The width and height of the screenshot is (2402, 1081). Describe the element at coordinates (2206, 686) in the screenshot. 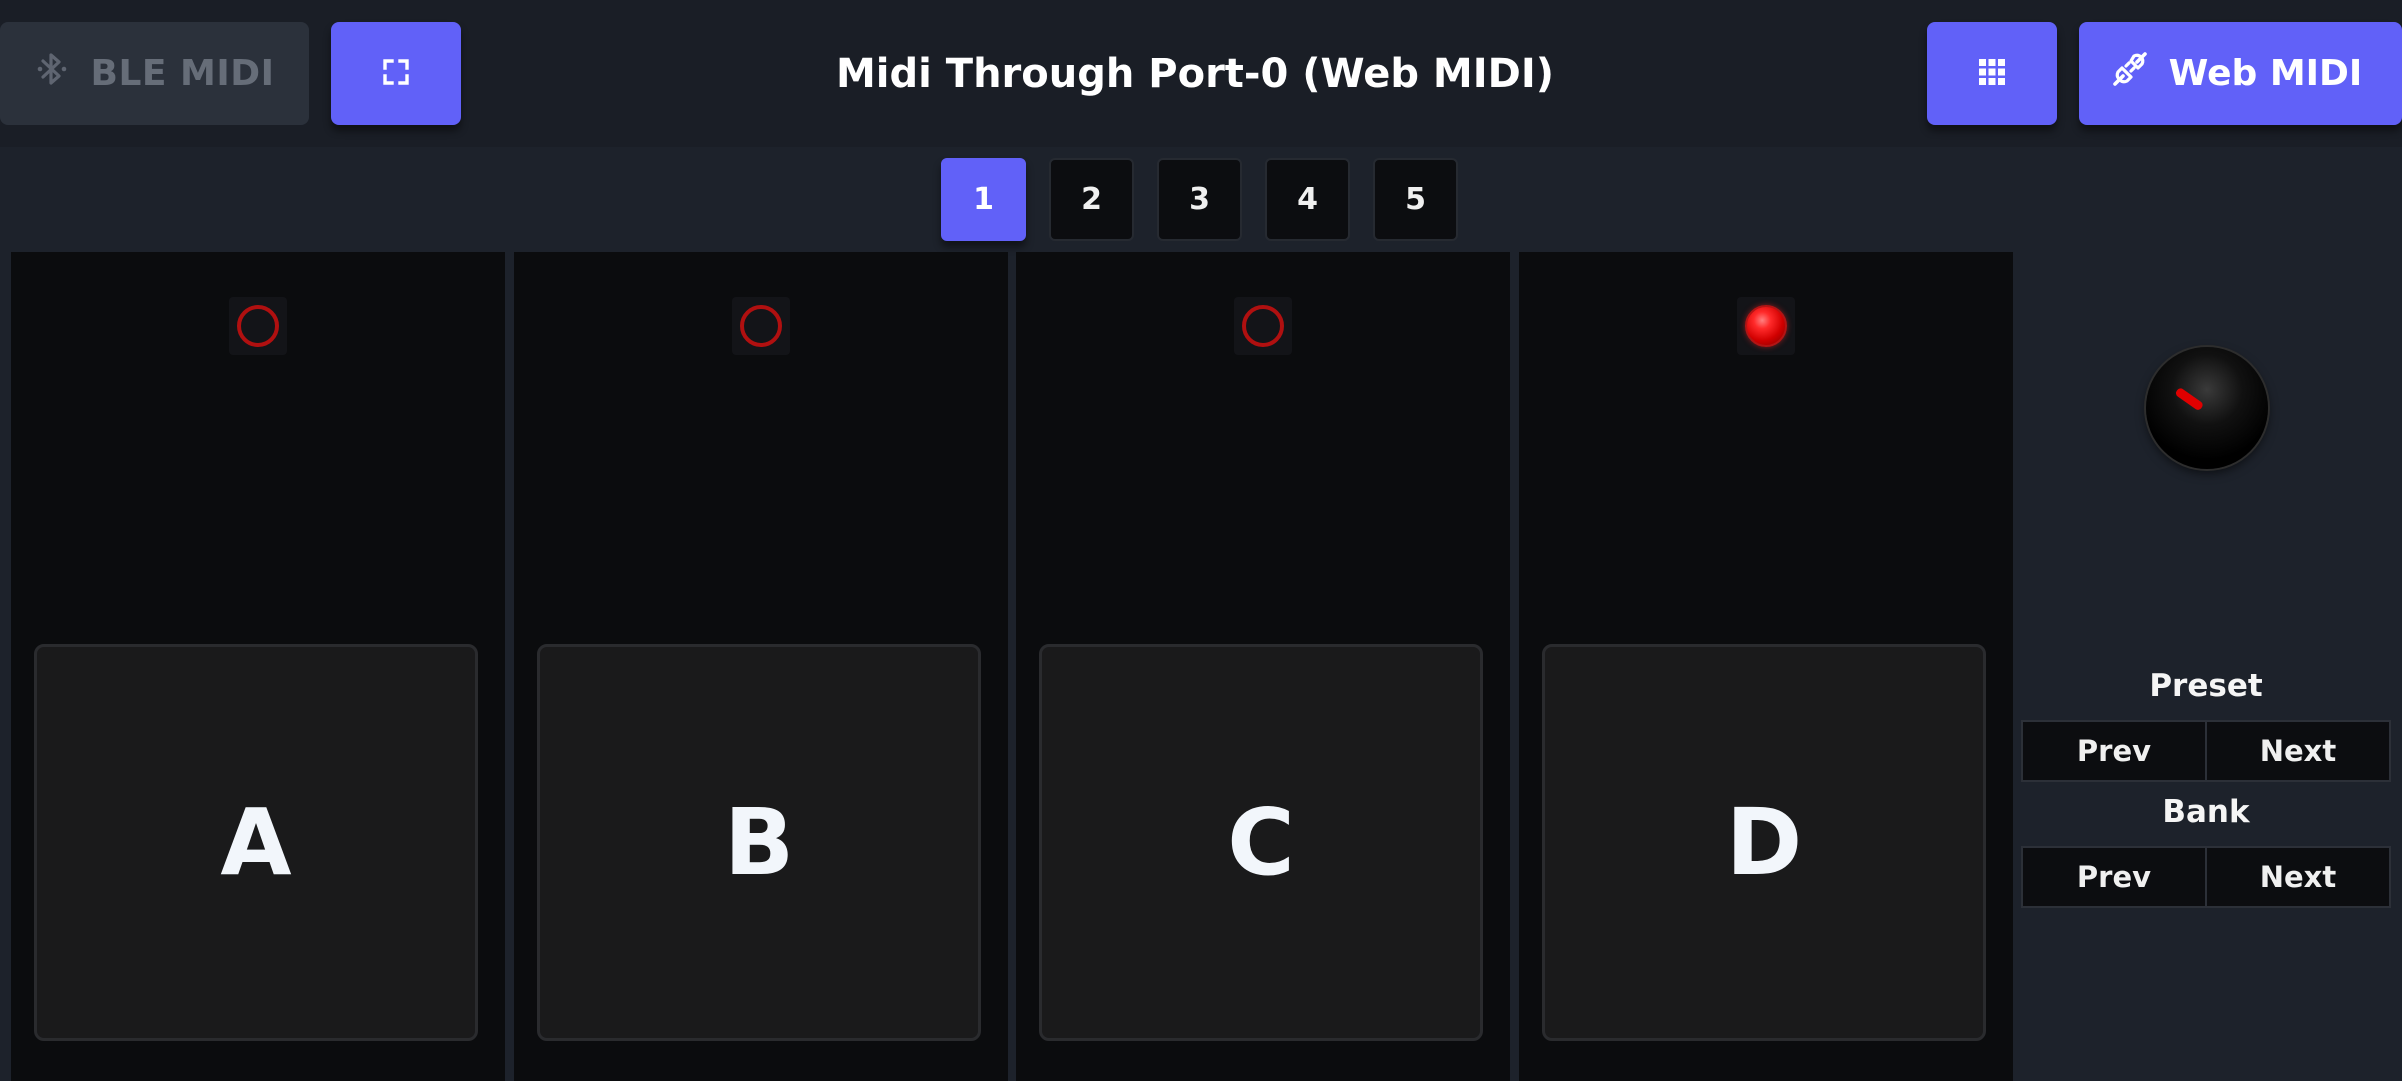

I see `preset-label: Preset` at that location.